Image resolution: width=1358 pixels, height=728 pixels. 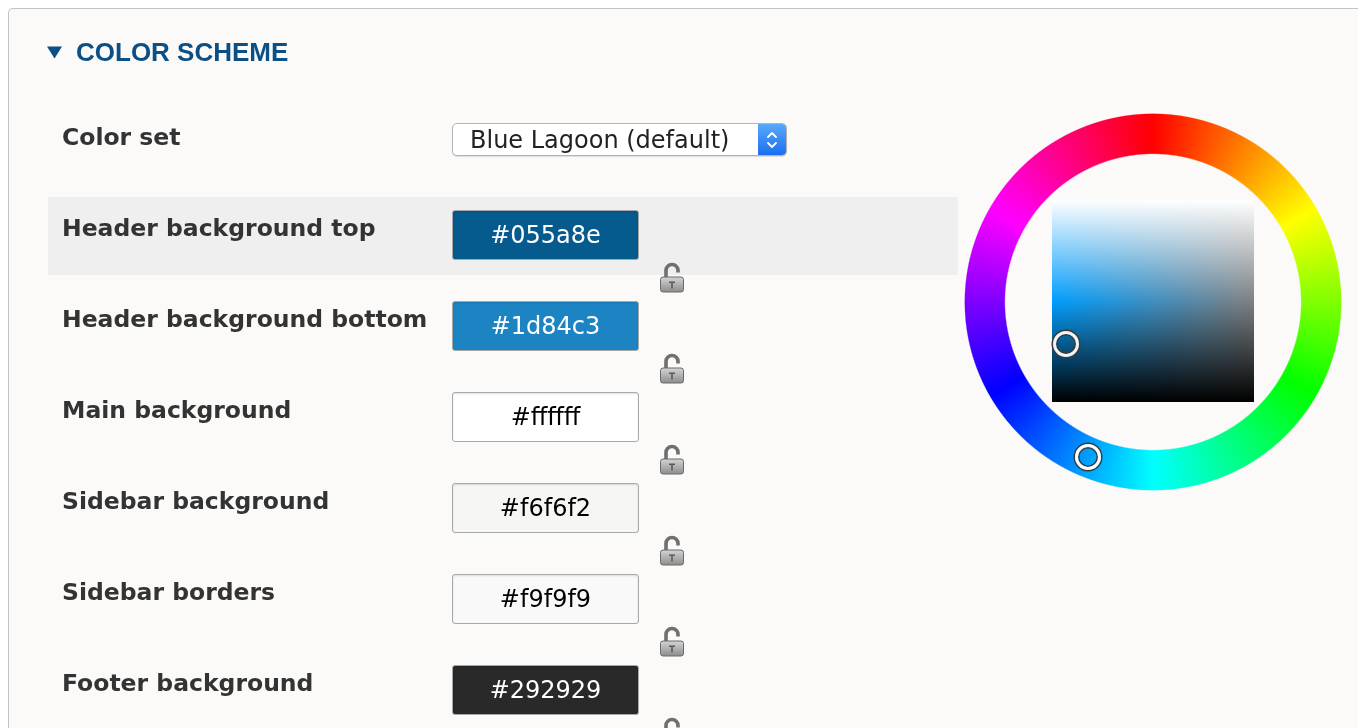 I want to click on color-value-field: #f9f9f9, so click(x=545, y=599).